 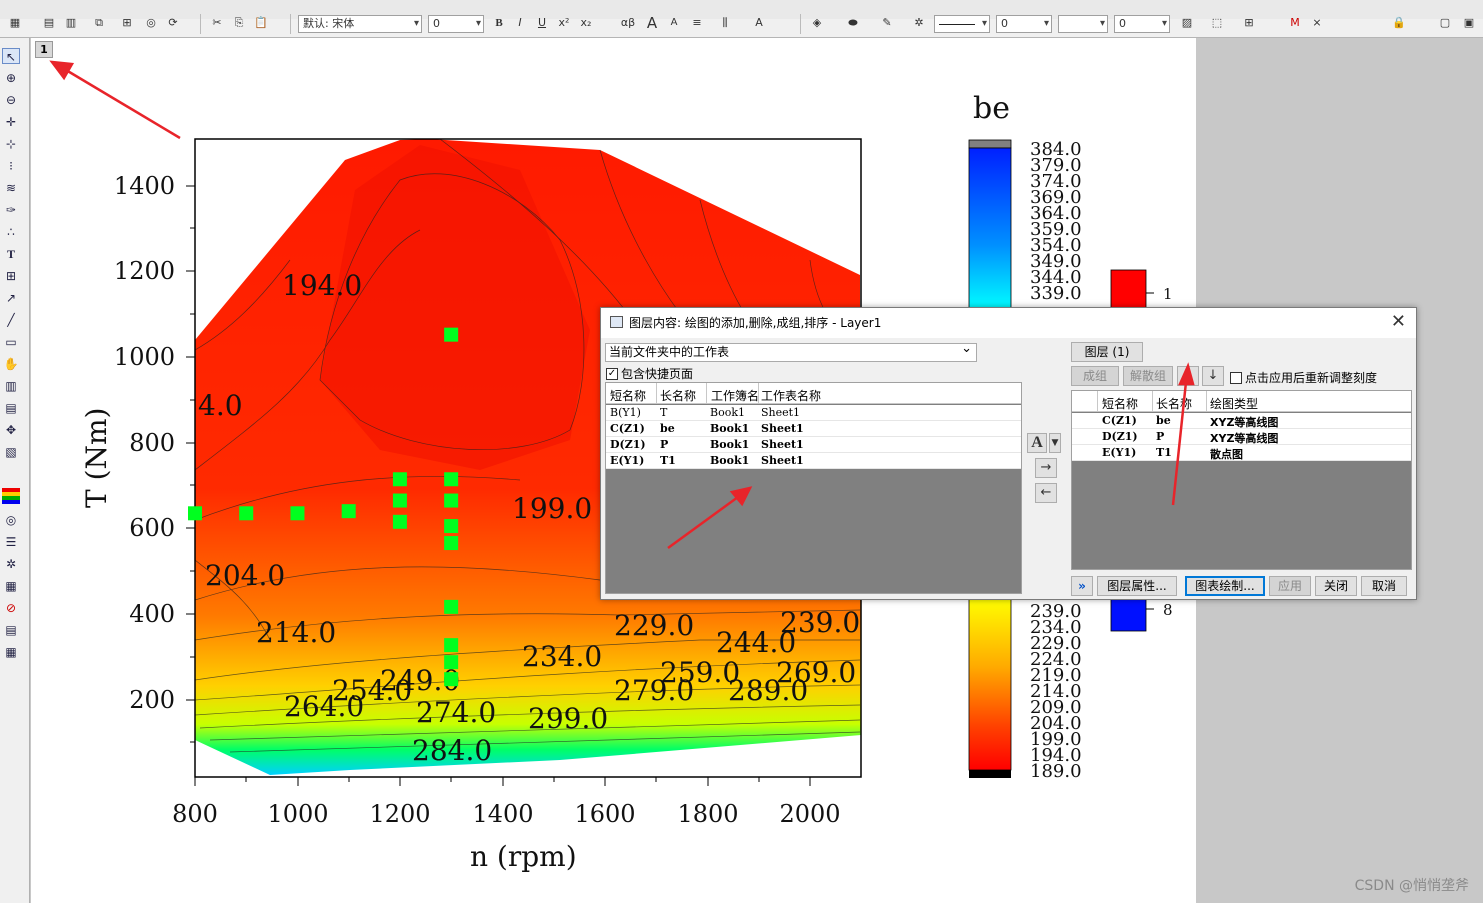 I want to click on table-row: B(Y1) T Book1 Sheet1, so click(x=813, y=413).